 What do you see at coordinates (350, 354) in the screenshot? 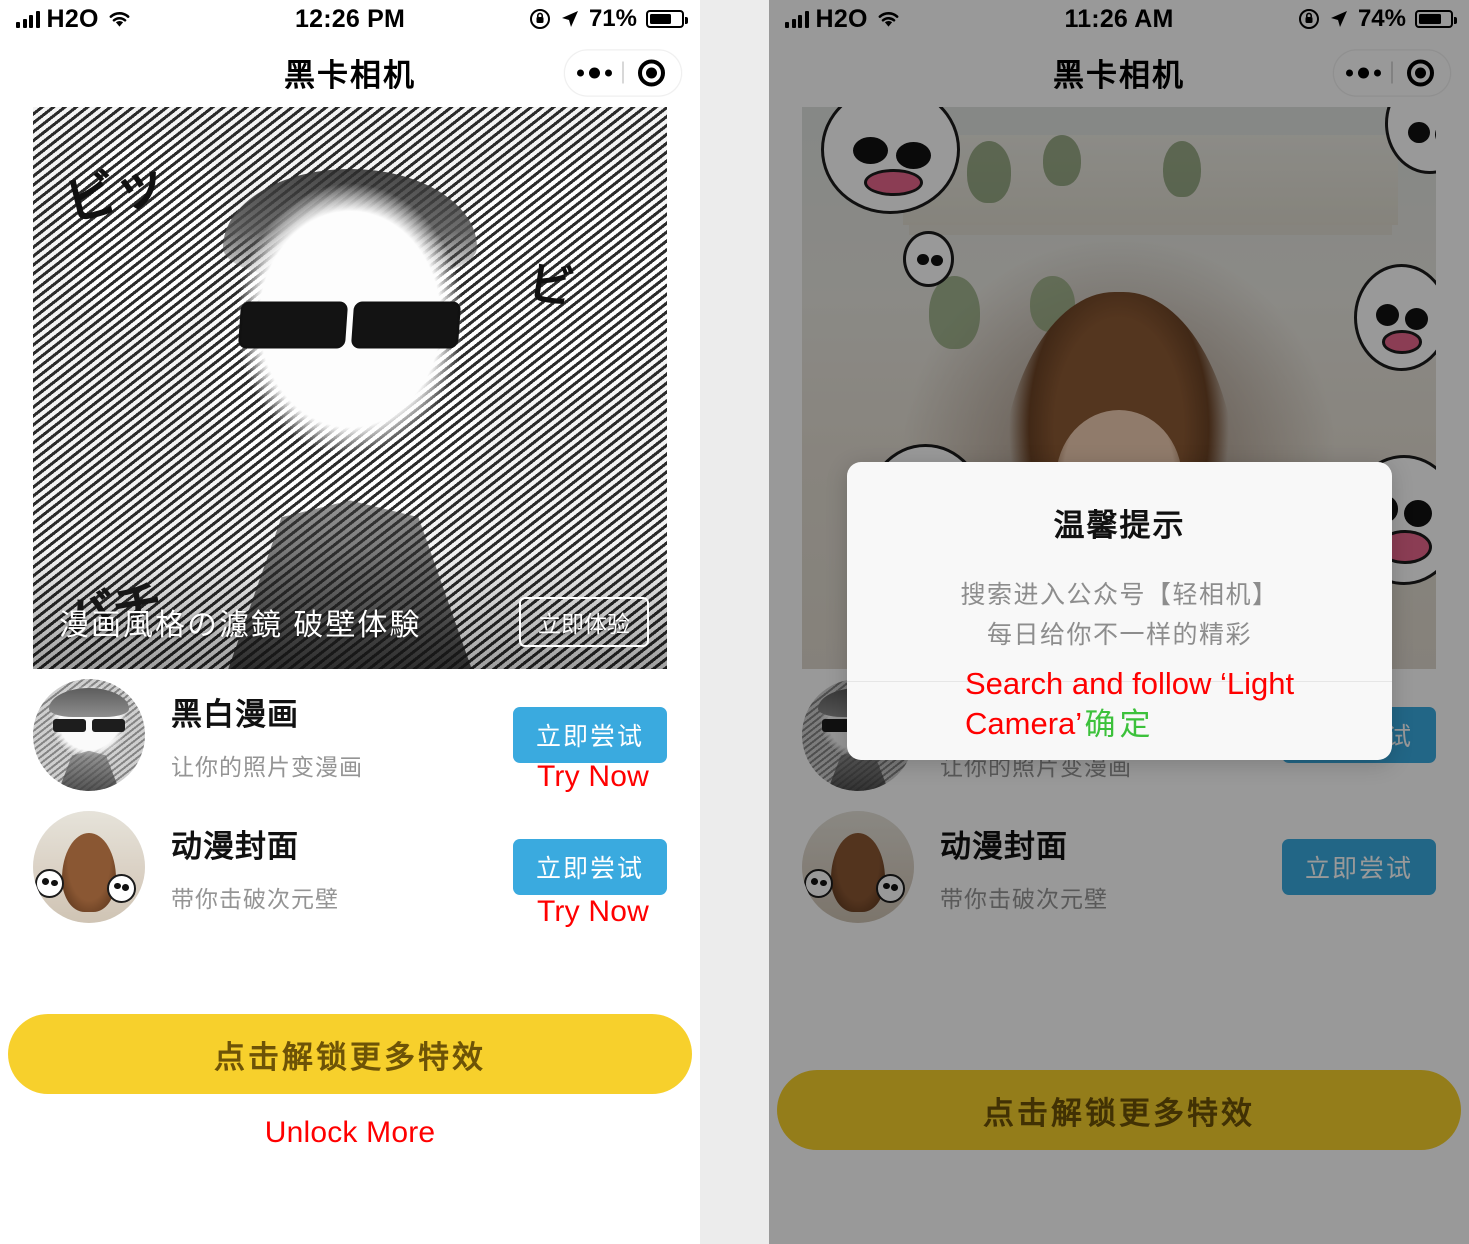
I see `manga-face` at bounding box center [350, 354].